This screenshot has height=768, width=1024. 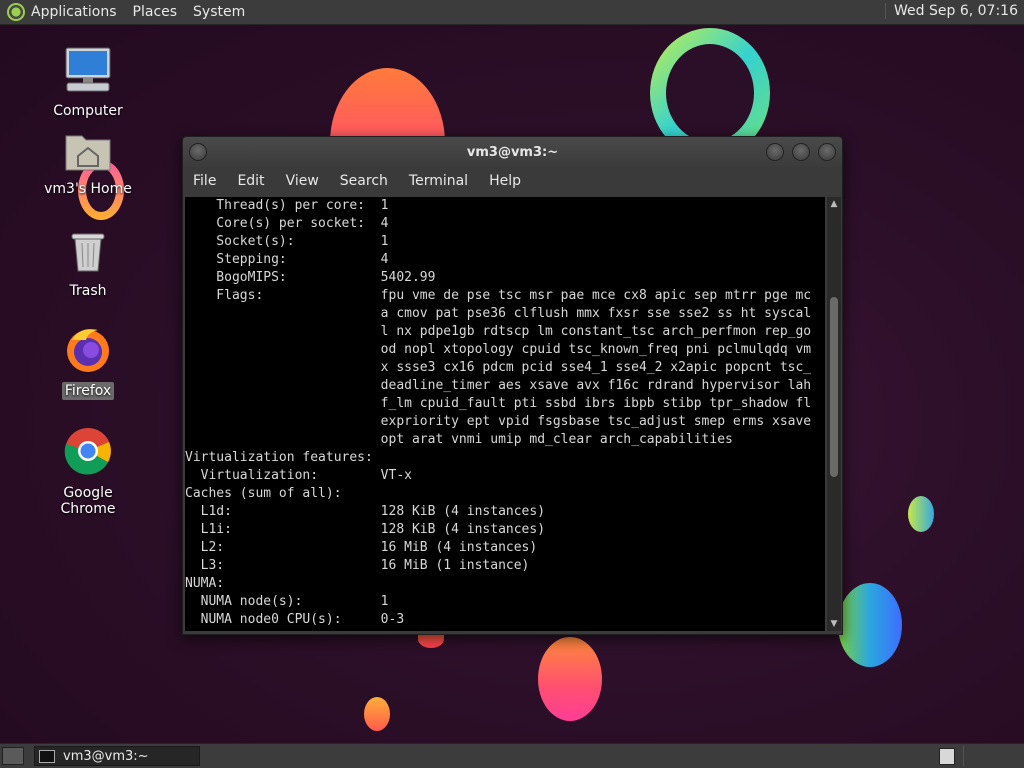 I want to click on terminal-line: Core(s) per socket: 4, so click(x=287, y=223).